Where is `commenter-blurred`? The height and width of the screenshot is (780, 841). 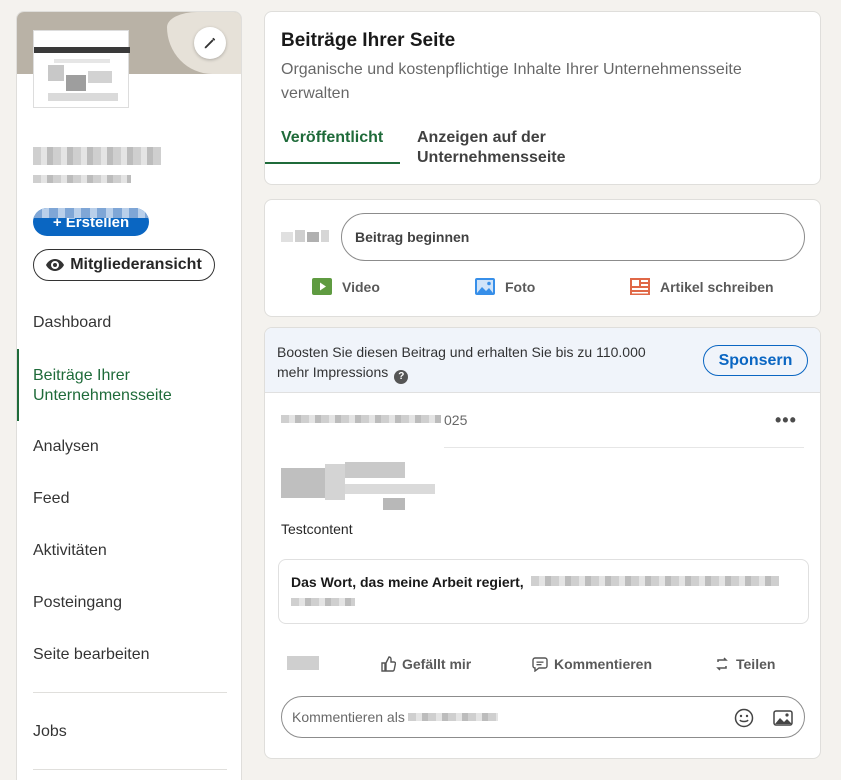
commenter-blurred is located at coordinates (453, 717).